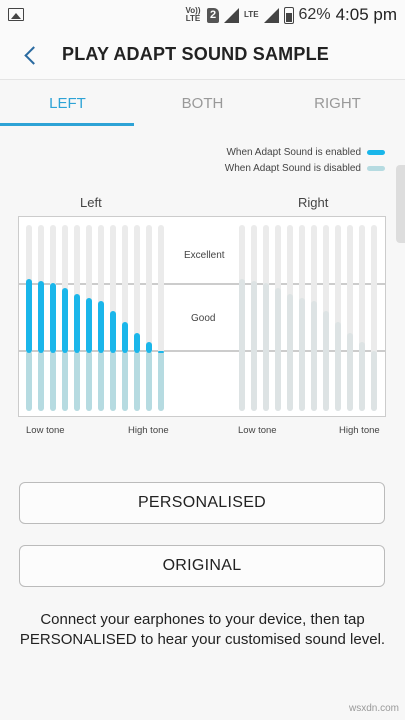 Image resolution: width=405 pixels, height=720 pixels. What do you see at coordinates (313, 202) in the screenshot?
I see `right-chart-title: Right` at bounding box center [313, 202].